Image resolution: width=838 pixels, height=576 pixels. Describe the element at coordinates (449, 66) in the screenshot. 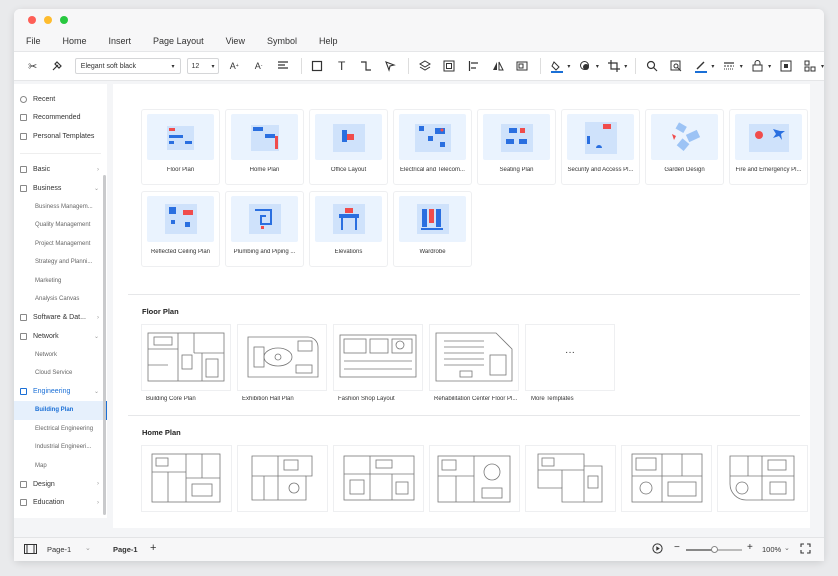

I see `group-icon` at that location.